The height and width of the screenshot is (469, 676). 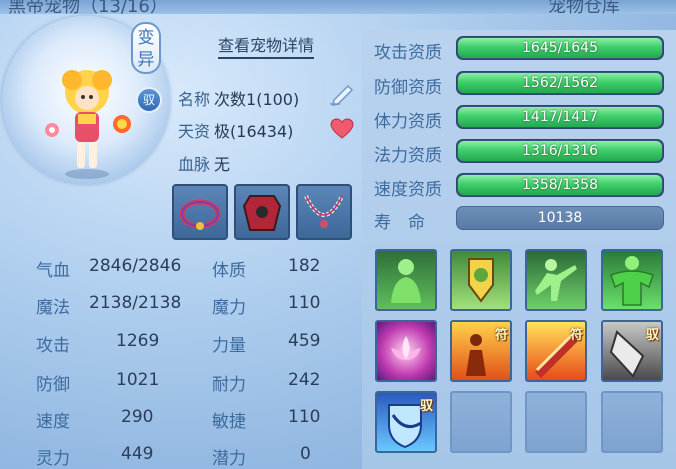 What do you see at coordinates (257, 99) in the screenshot?
I see `name-value: 次数1(100)` at bounding box center [257, 99].